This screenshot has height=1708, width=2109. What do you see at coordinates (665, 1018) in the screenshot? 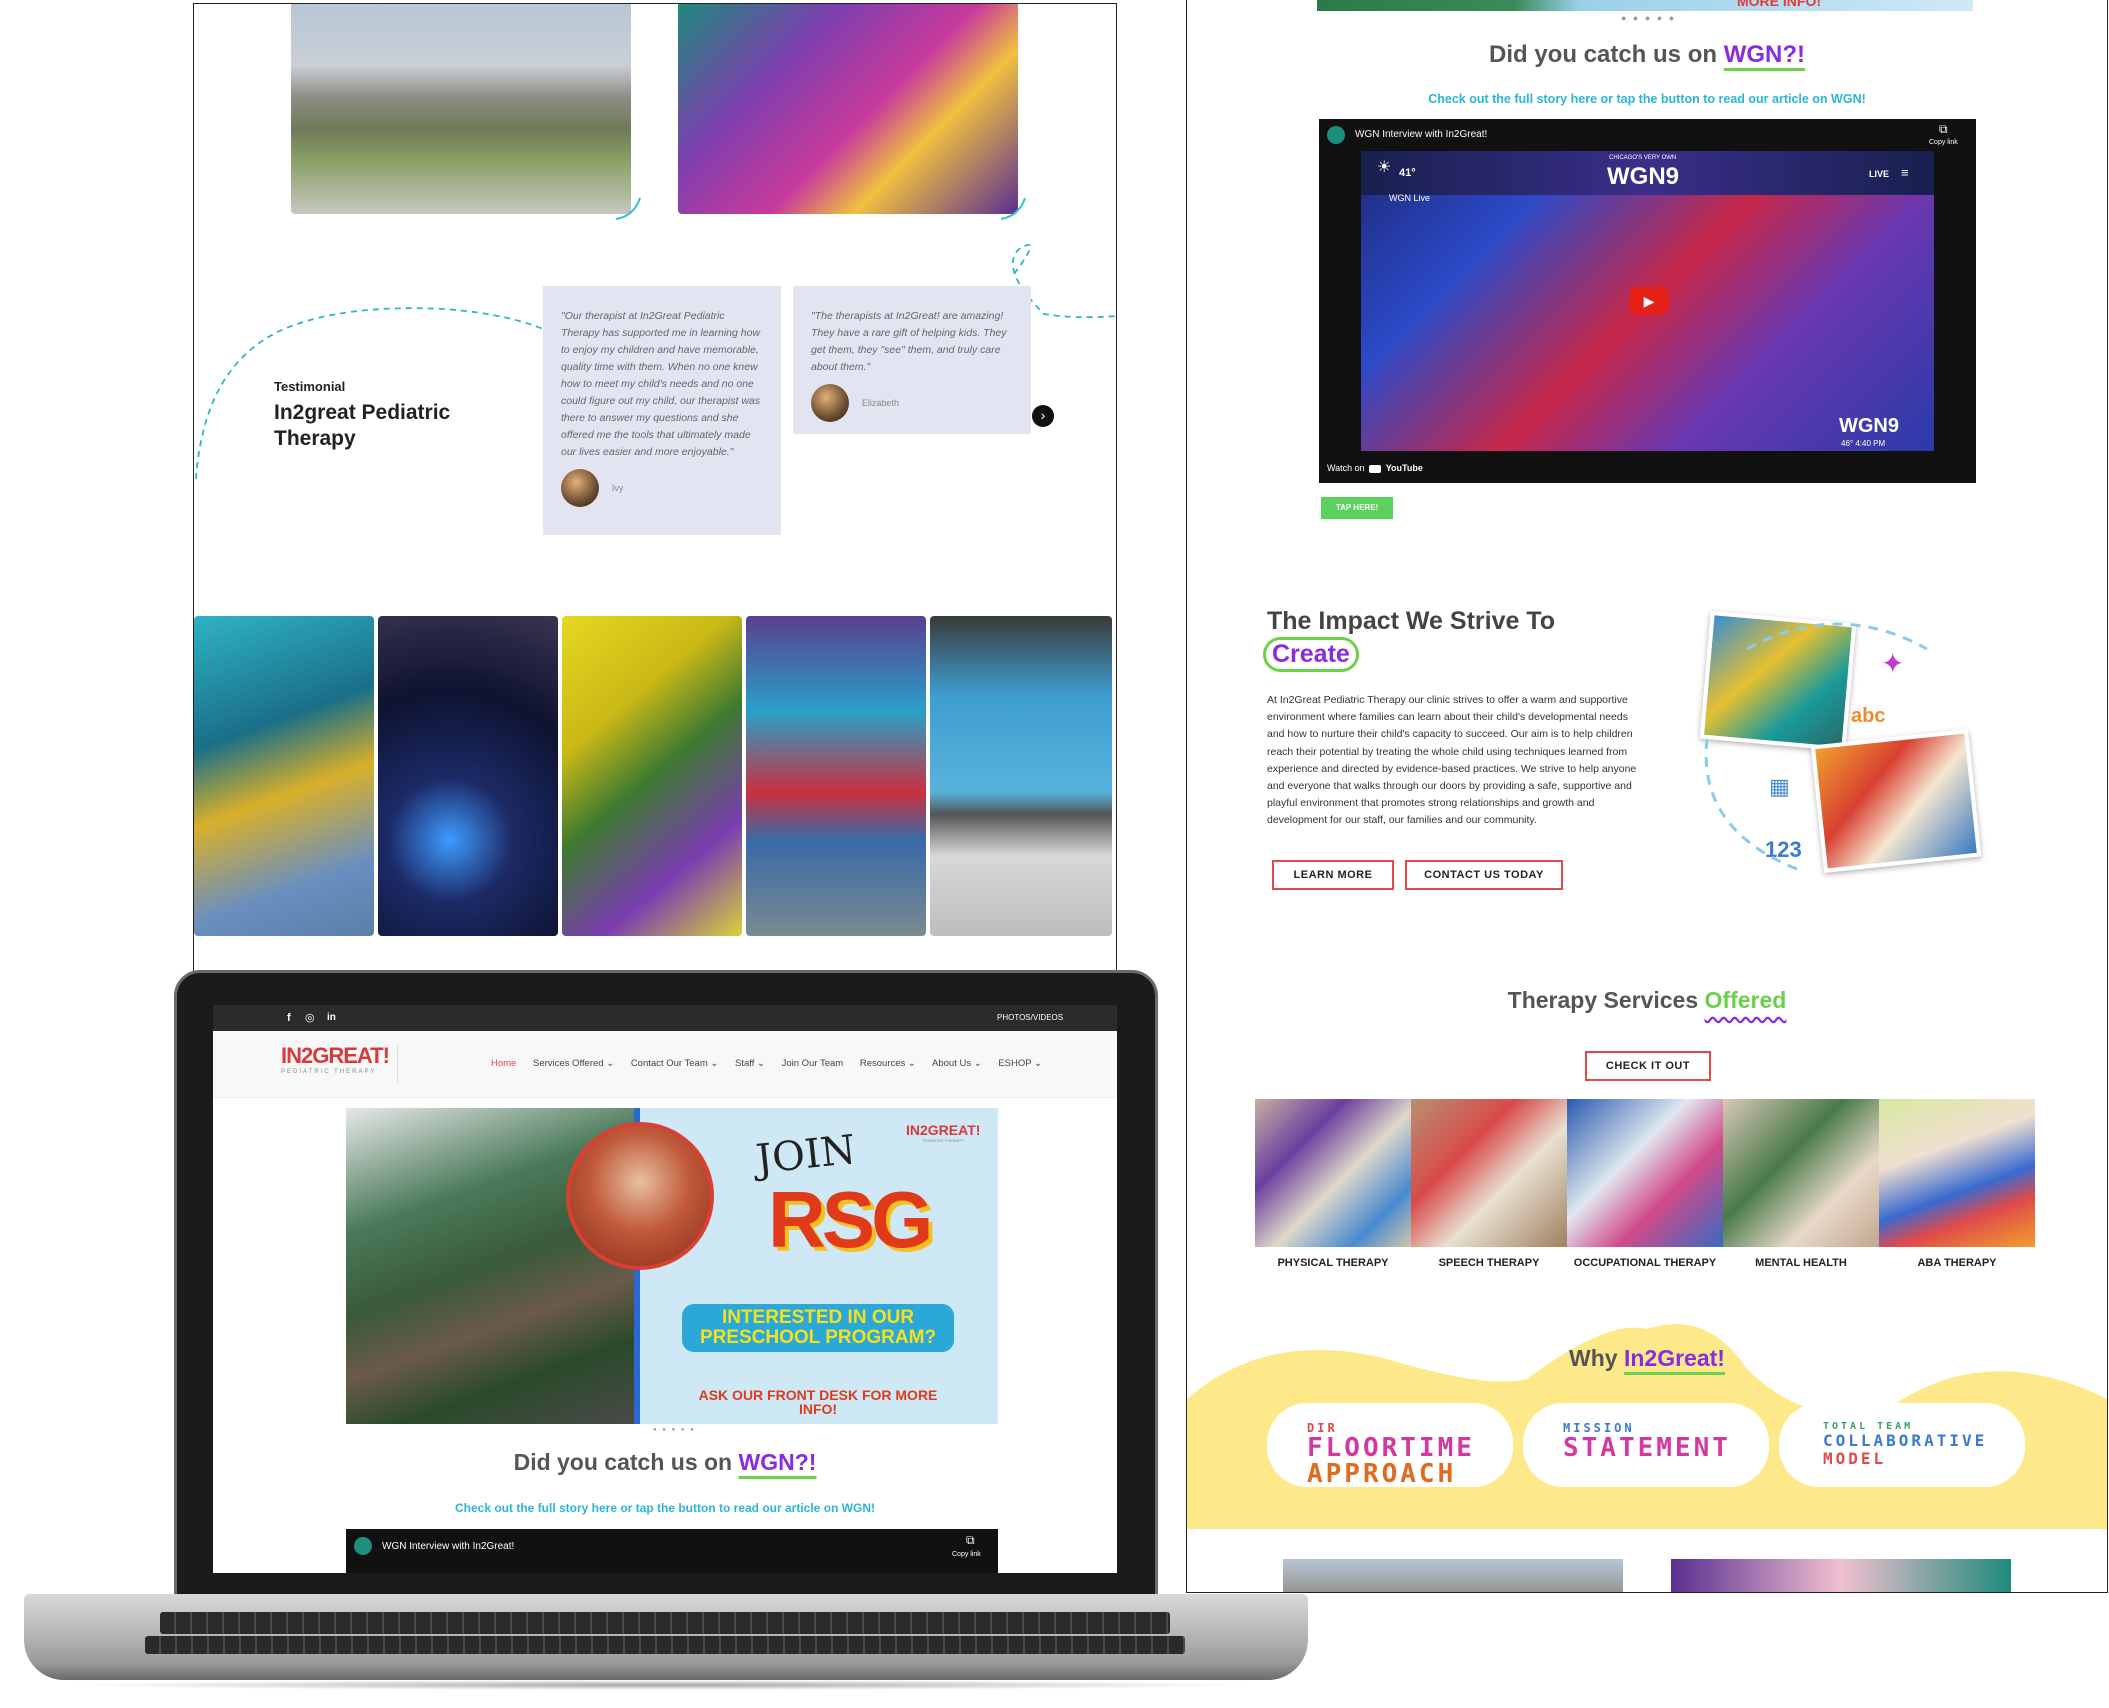
I see `site-top-bar: f ◎ in PHOTOS/VIDEOS` at bounding box center [665, 1018].